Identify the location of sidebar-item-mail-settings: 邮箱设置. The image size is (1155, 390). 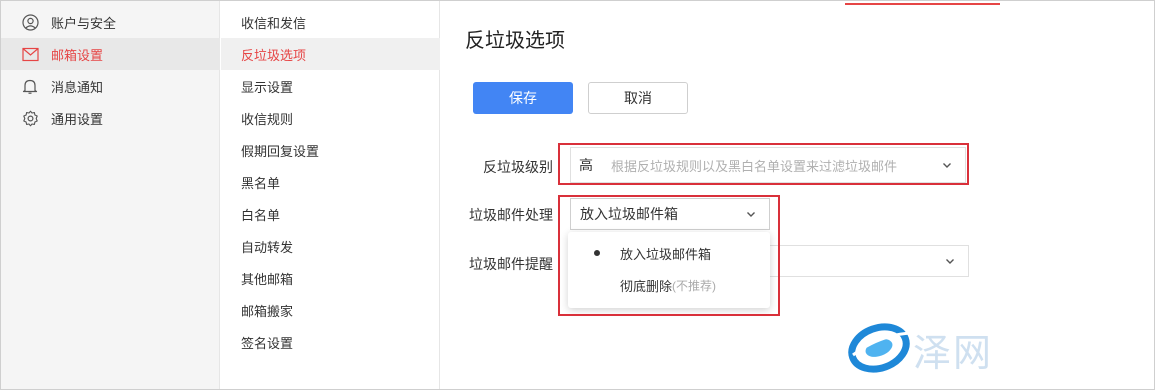
(110, 54).